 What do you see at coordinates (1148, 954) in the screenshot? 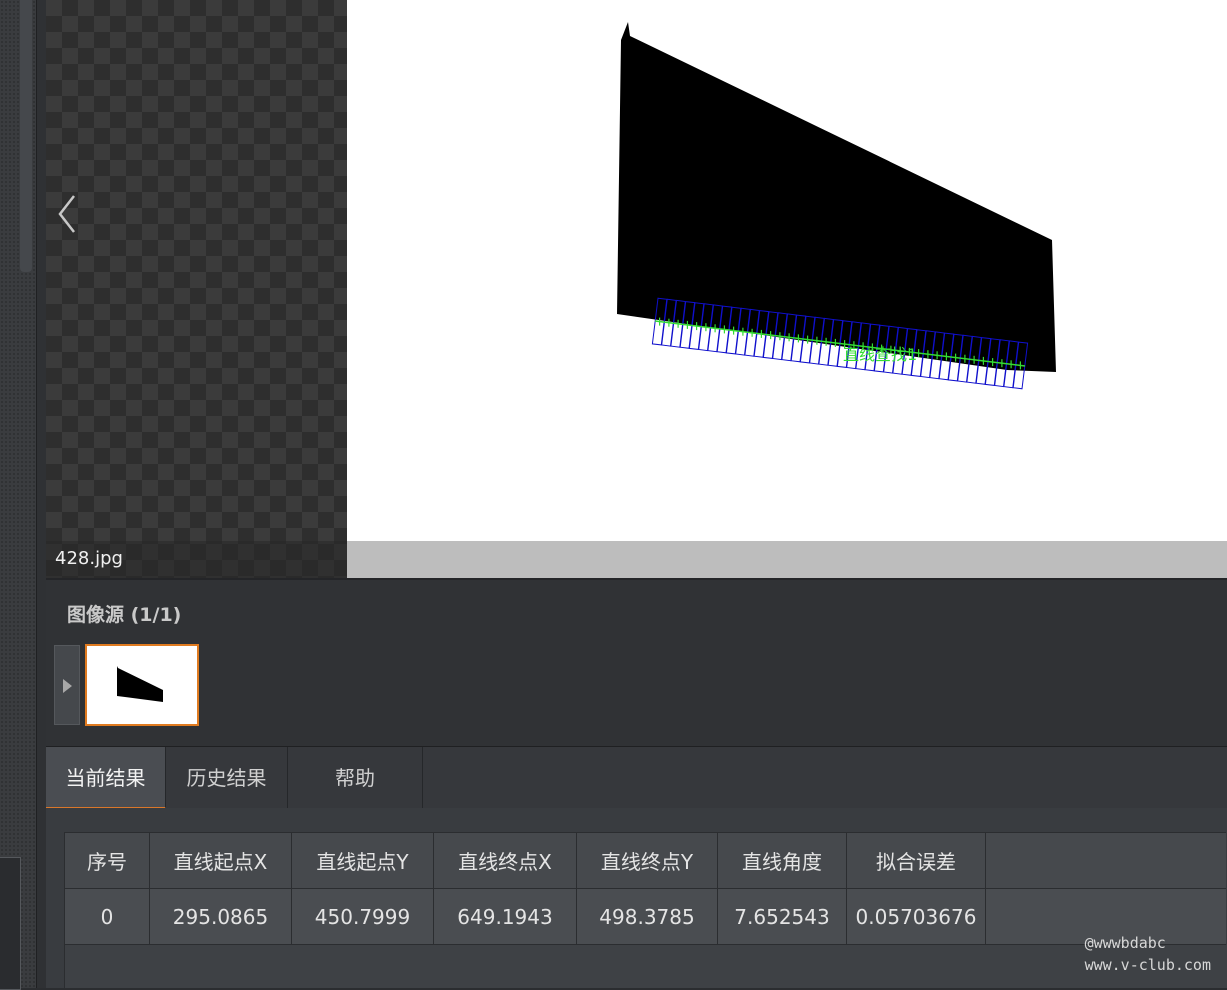
I see `watermark: @wwwbdabc www.v-club.com` at bounding box center [1148, 954].